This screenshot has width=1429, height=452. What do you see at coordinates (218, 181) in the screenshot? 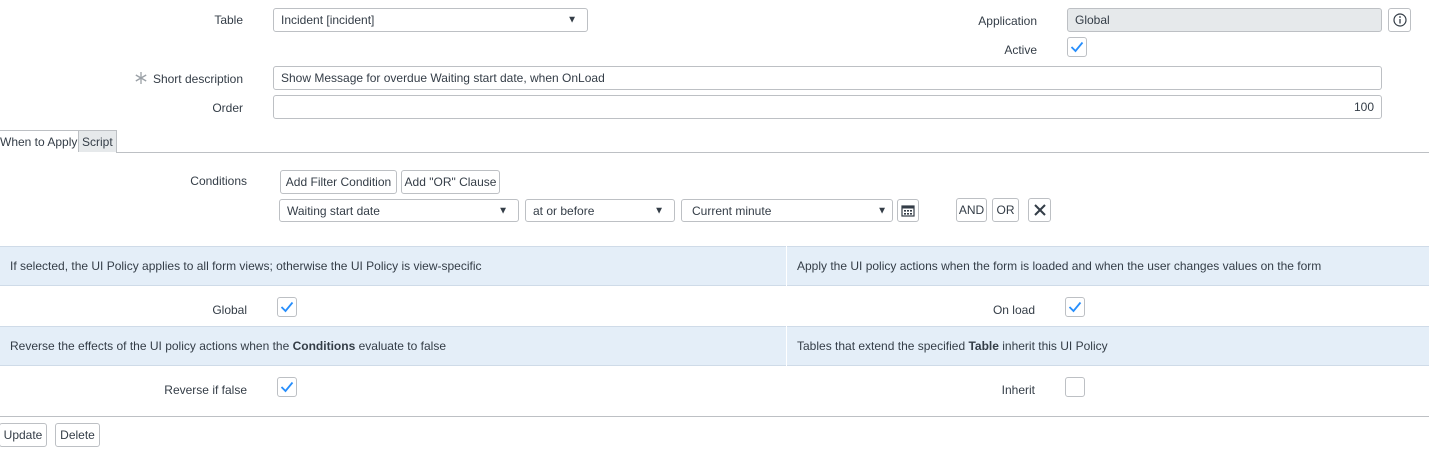
I see `conditions-label: Conditions` at bounding box center [218, 181].